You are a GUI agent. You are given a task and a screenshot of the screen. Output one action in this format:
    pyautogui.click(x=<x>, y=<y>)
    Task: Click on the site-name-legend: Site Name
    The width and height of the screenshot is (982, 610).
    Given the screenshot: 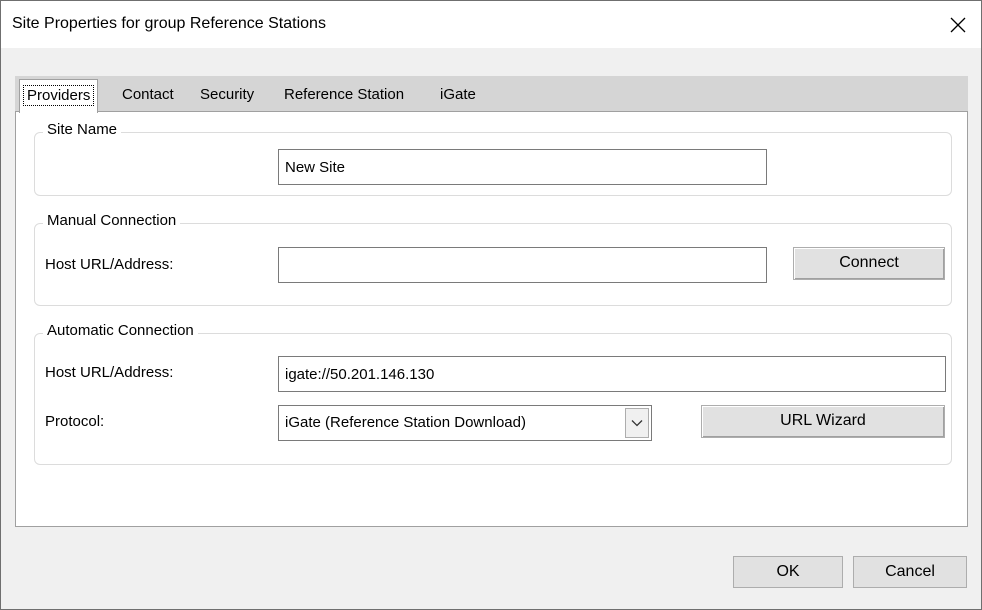 What is the action you would take?
    pyautogui.click(x=82, y=129)
    